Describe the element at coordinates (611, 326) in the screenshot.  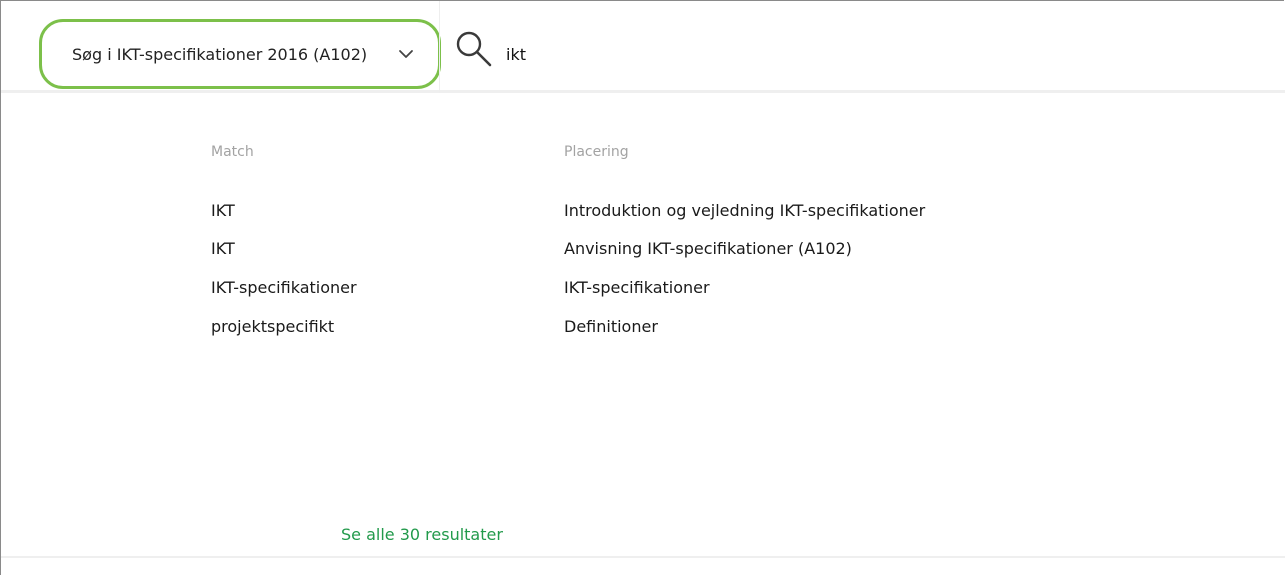
I see `result-location: Definitioner` at that location.